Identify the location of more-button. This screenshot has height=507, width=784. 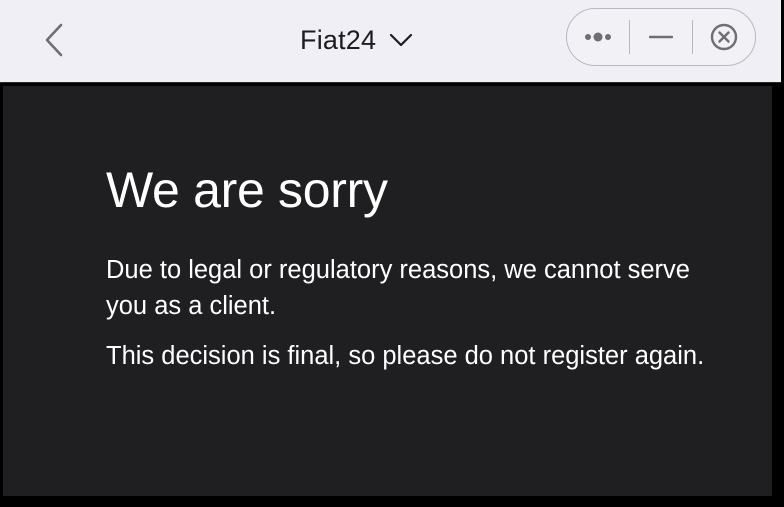
(598, 37).